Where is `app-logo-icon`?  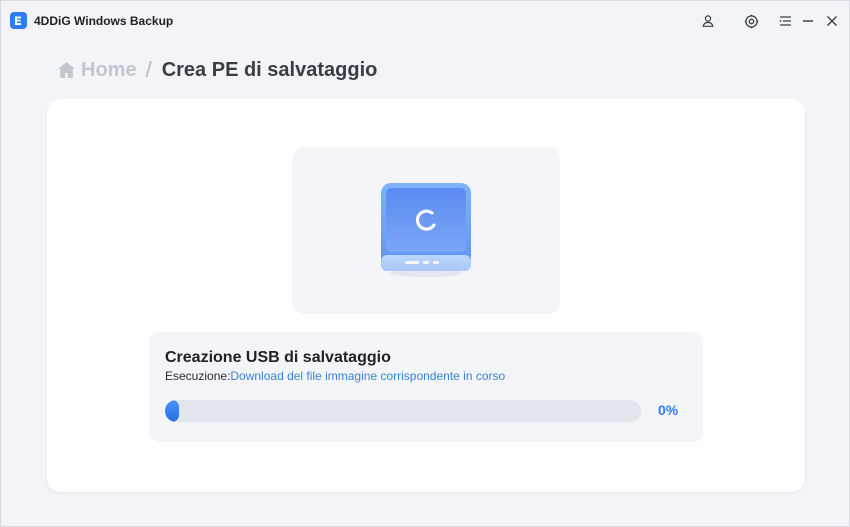
app-logo-icon is located at coordinates (18, 20).